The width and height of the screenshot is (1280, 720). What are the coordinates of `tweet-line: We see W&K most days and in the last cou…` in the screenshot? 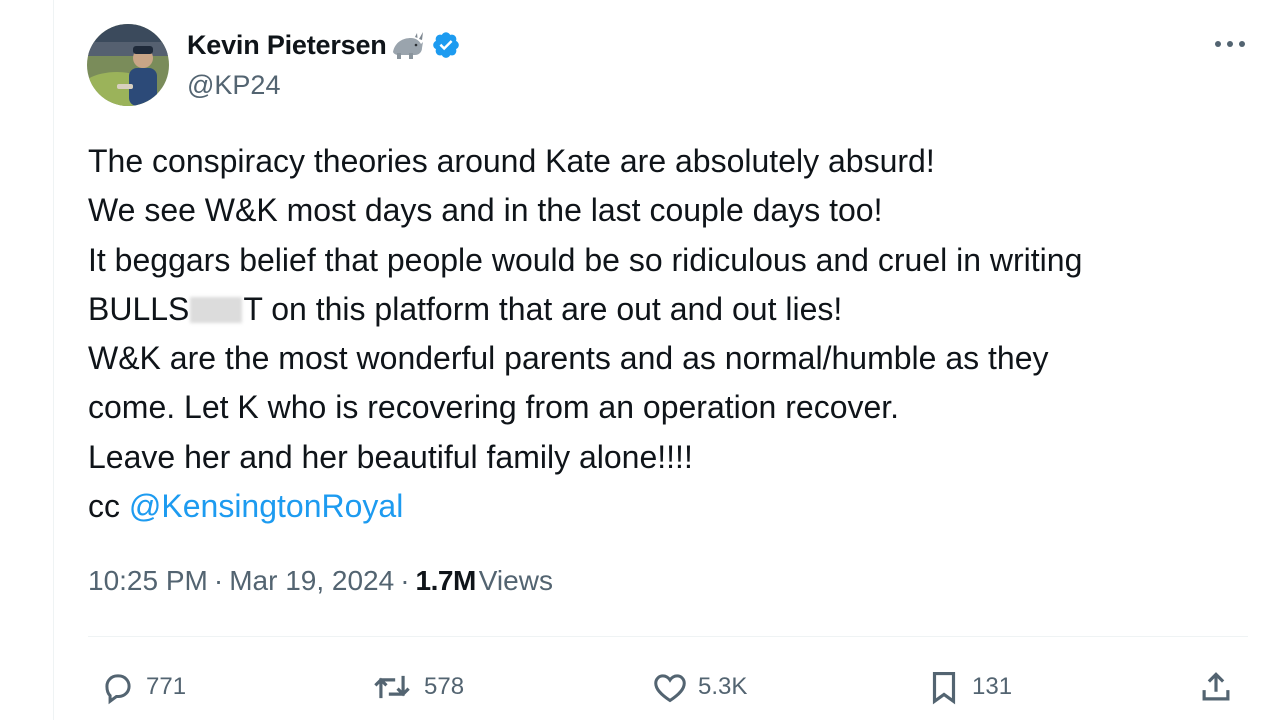 It's located at (485, 210).